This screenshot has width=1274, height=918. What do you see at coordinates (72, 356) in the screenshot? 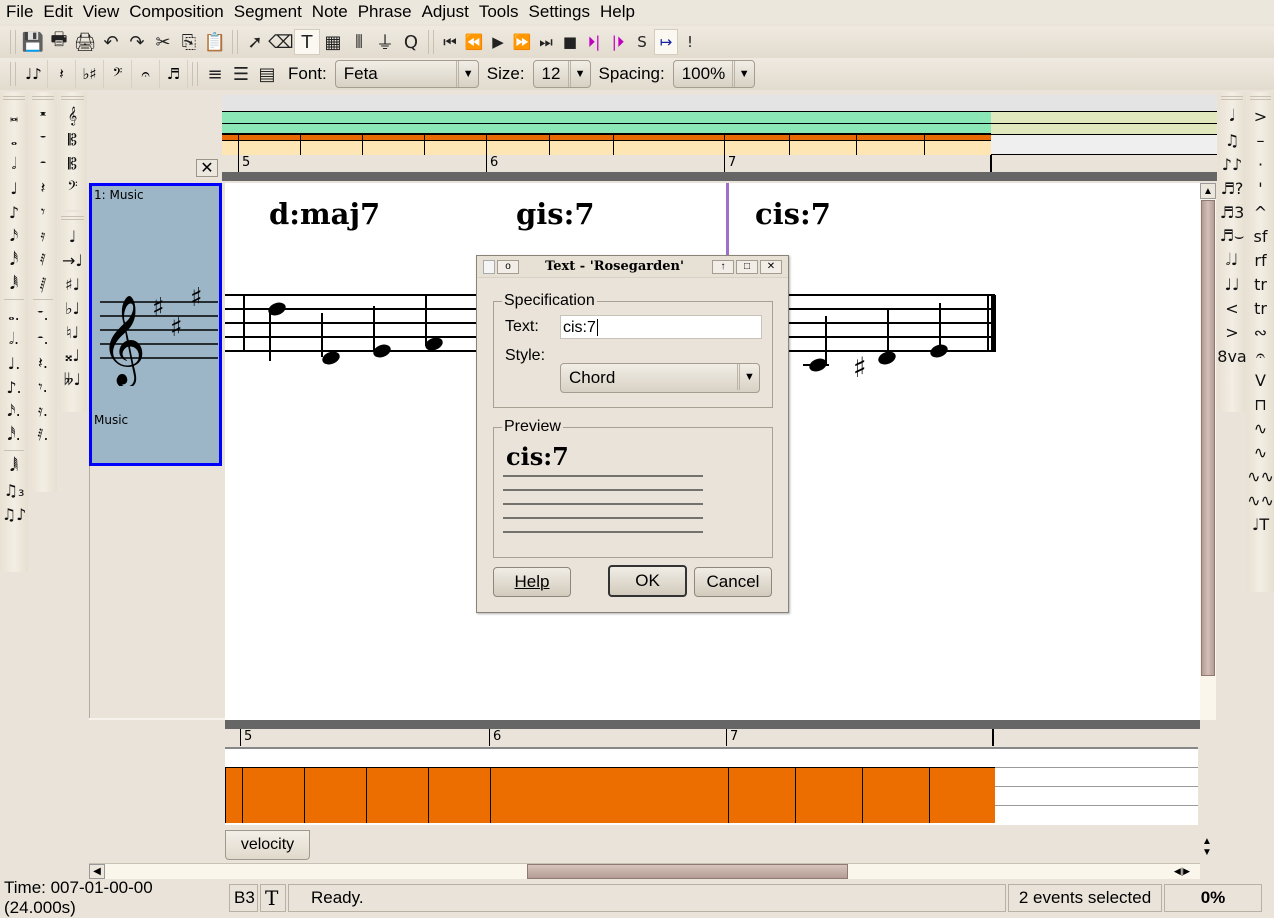
I see `accidental-palette-item: 𝄪♩` at bounding box center [72, 356].